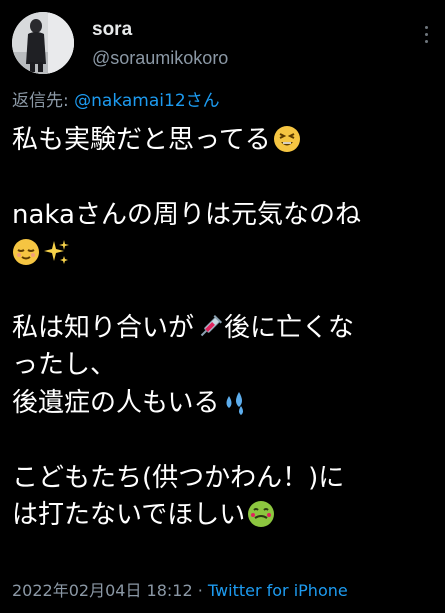 The width and height of the screenshot is (445, 613). I want to click on tweet-line: 私は知り合いが 後に亡くな, so click(224, 329).